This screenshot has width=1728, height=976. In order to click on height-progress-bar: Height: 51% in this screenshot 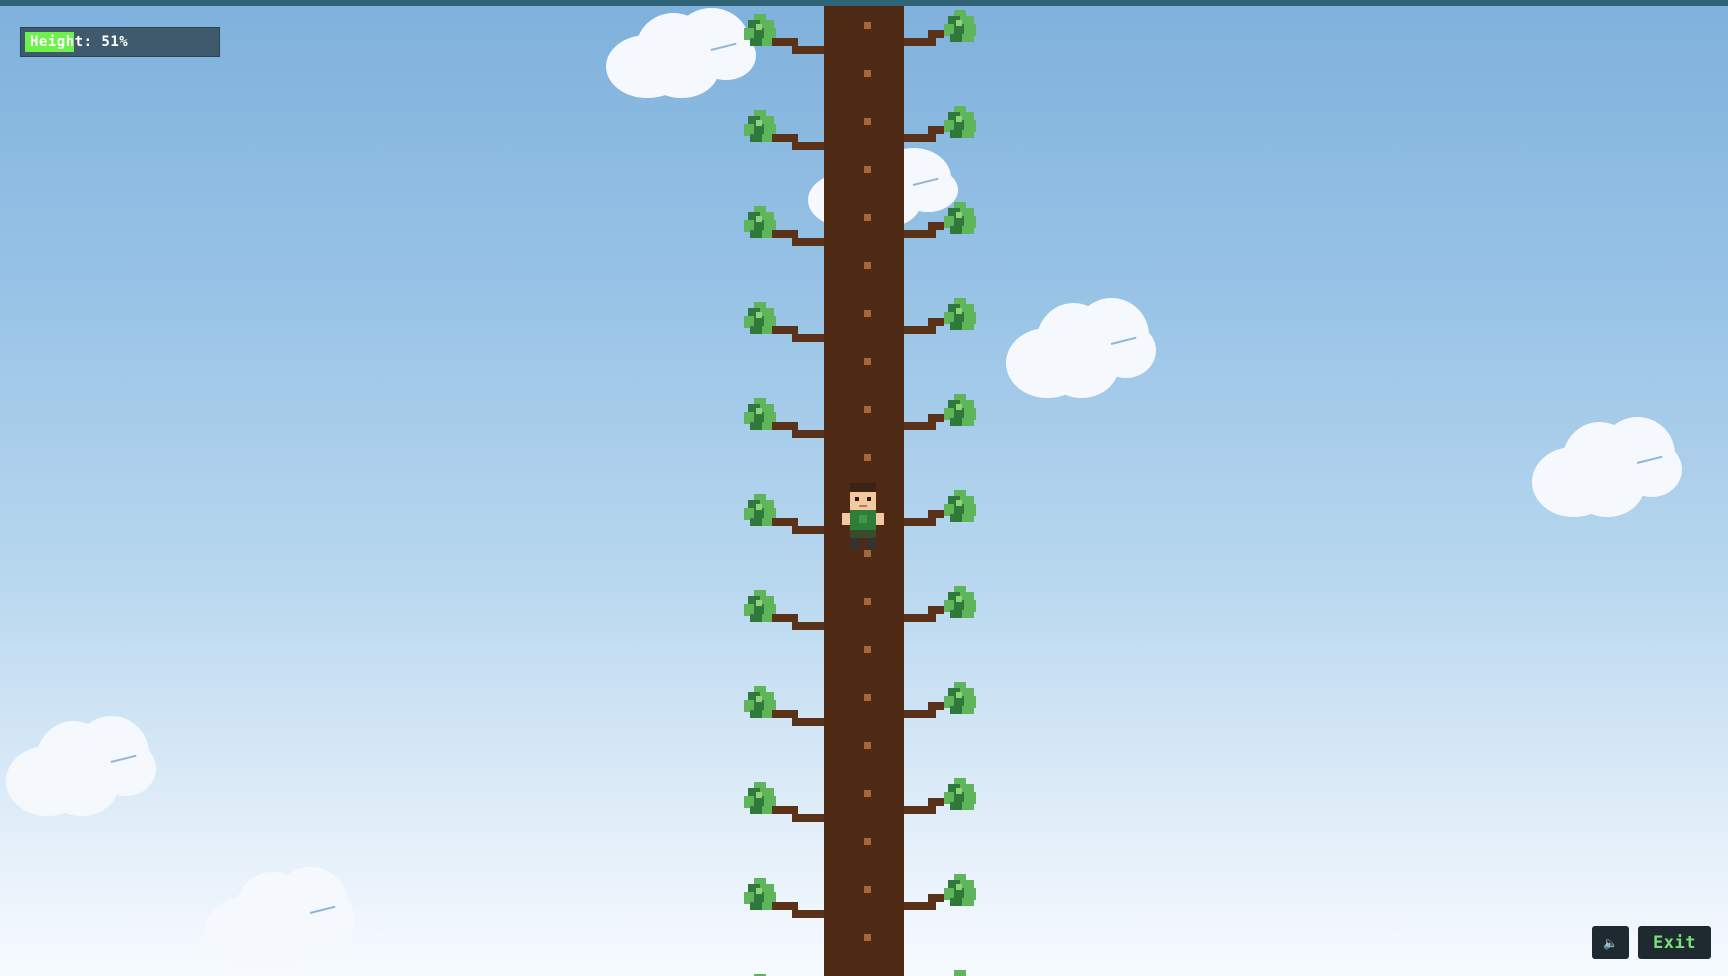, I will do `click(120, 42)`.